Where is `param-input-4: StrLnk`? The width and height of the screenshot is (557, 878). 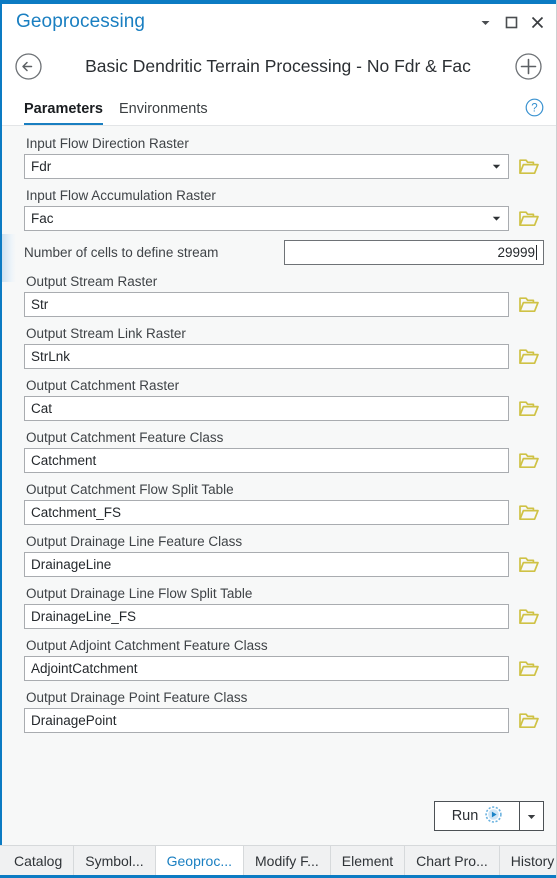
param-input-4: StrLnk is located at coordinates (266, 356).